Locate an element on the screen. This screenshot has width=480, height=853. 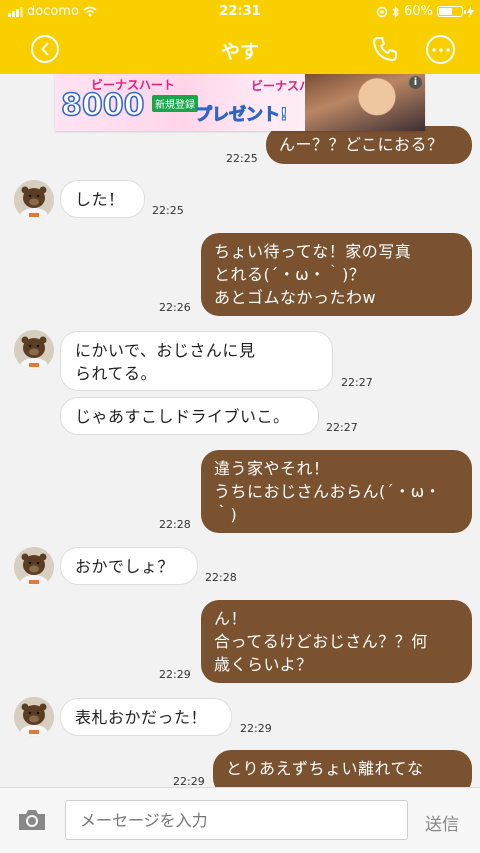
ad-amount: 8000 is located at coordinates (102, 105).